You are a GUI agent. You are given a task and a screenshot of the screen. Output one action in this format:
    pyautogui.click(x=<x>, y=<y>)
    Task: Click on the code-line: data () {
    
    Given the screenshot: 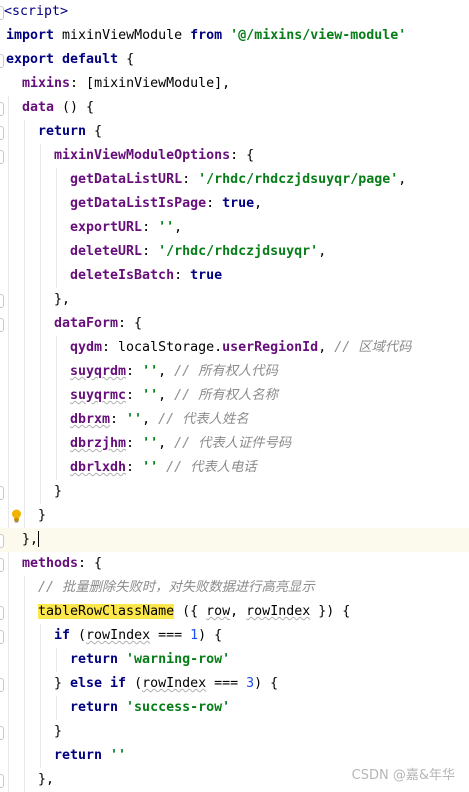 What is the action you would take?
    pyautogui.click(x=234, y=108)
    